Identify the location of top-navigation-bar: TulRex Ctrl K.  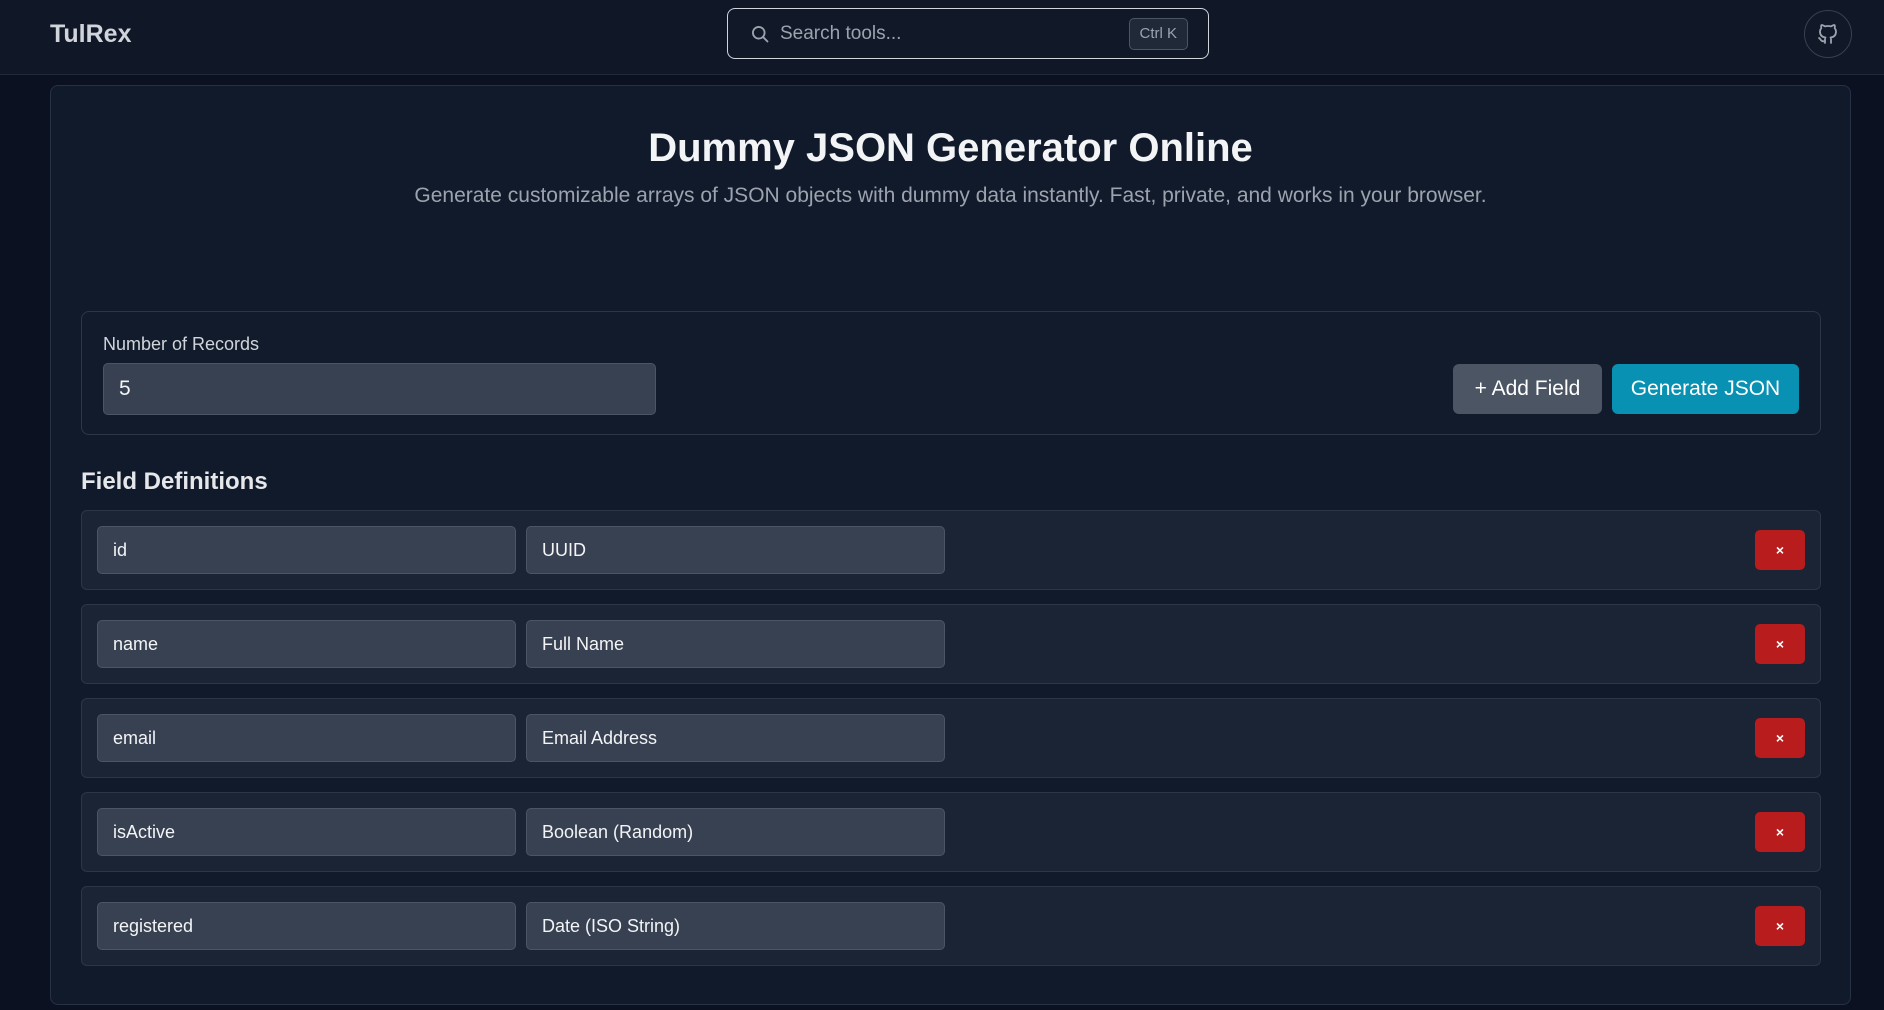
(942, 37).